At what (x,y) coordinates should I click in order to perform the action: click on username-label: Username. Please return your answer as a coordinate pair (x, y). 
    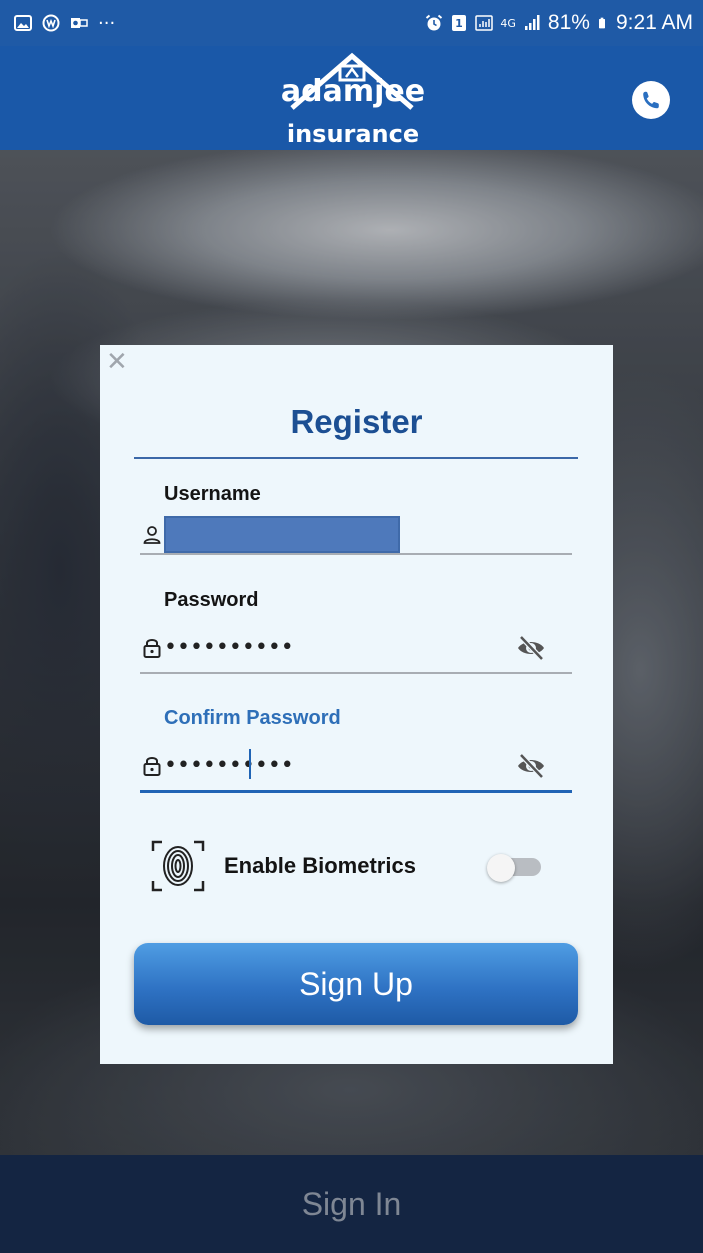
    Looking at the image, I should click on (212, 494).